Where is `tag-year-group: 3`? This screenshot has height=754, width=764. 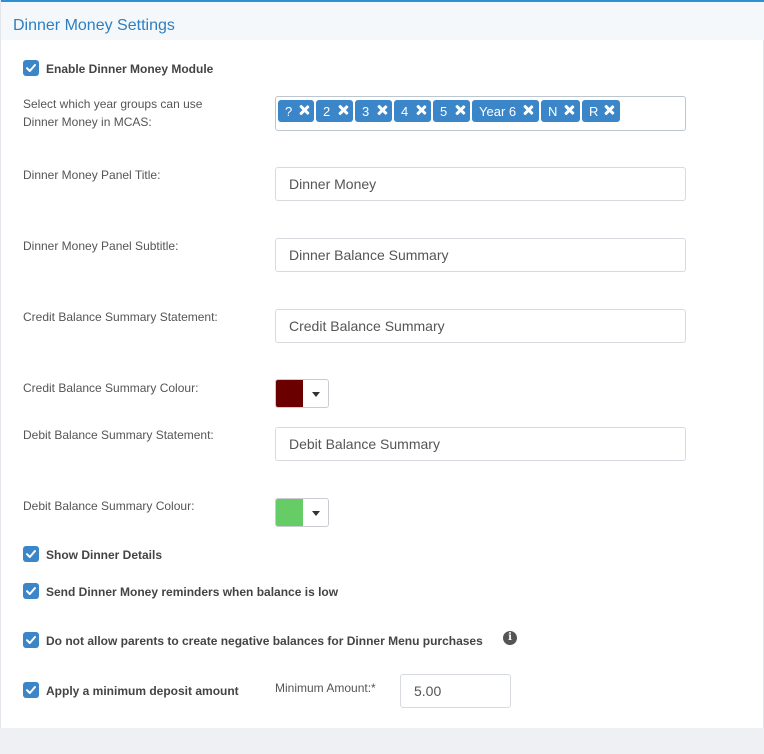 tag-year-group: 3 is located at coordinates (373, 111).